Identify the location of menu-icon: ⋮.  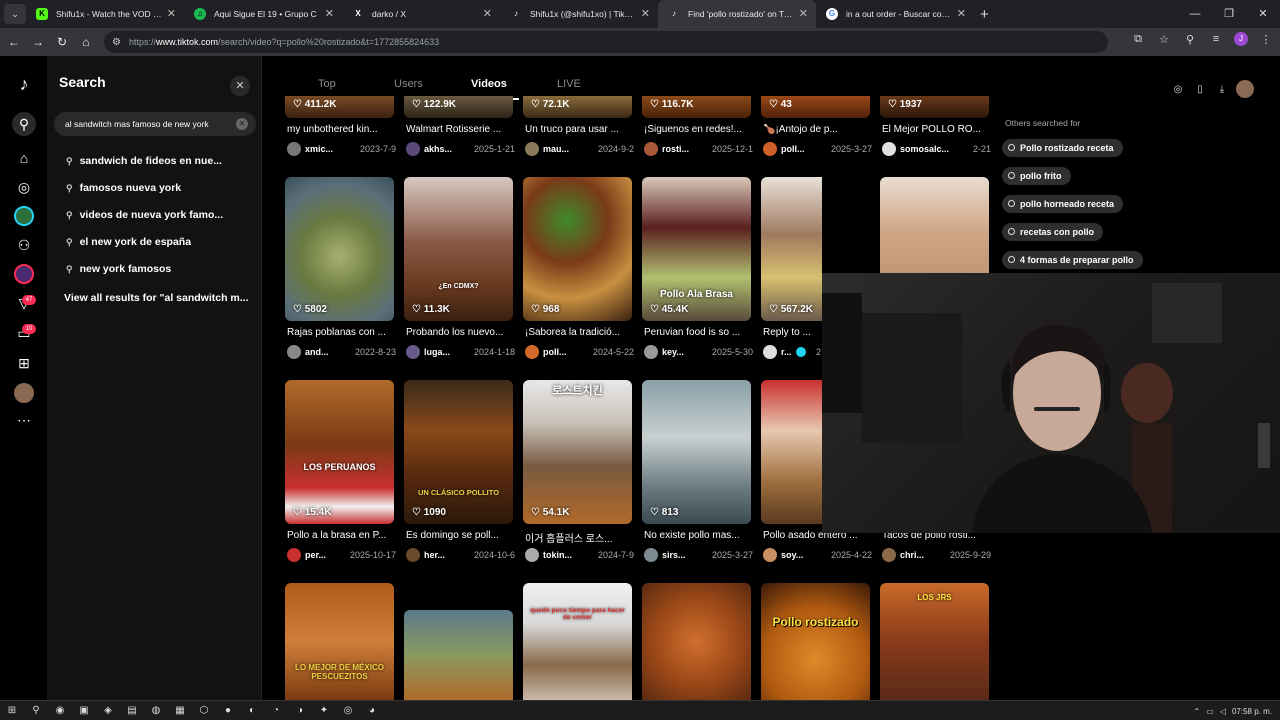
(1266, 39).